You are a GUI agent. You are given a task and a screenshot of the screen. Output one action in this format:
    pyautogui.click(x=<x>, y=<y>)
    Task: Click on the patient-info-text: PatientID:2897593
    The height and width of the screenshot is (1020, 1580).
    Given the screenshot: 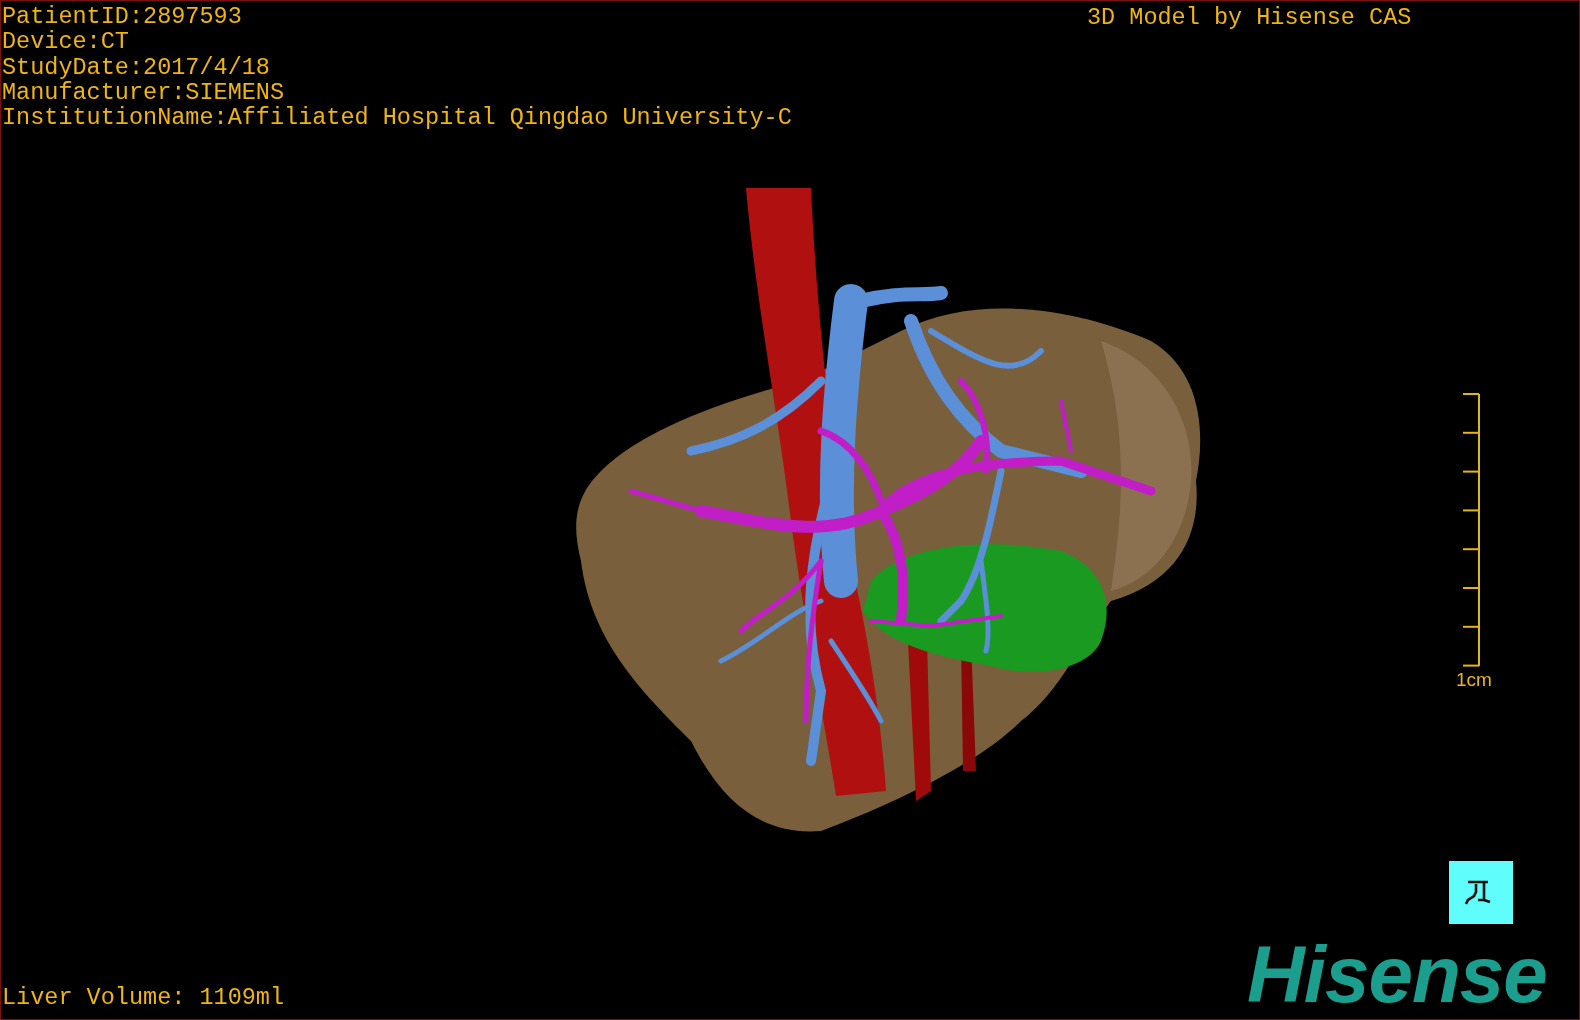 What is the action you would take?
    pyautogui.click(x=122, y=17)
    